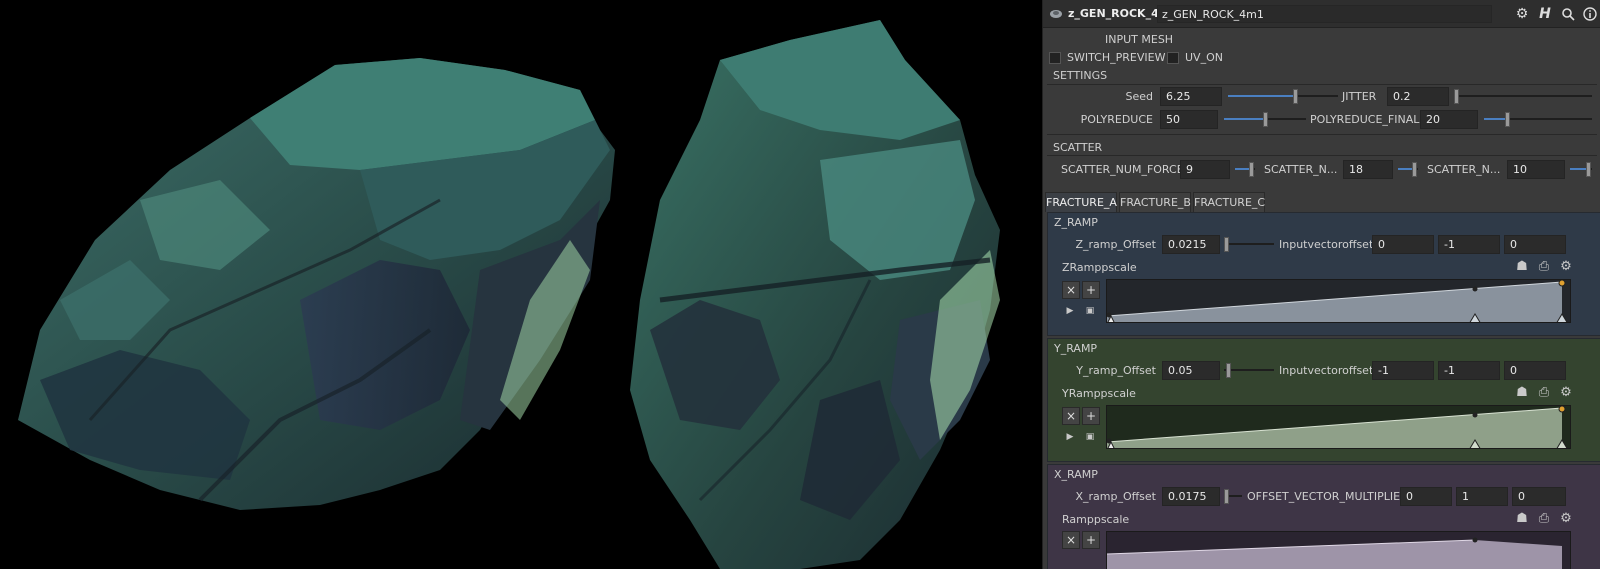  I want to click on seed-field: 6.25, so click(1191, 96).